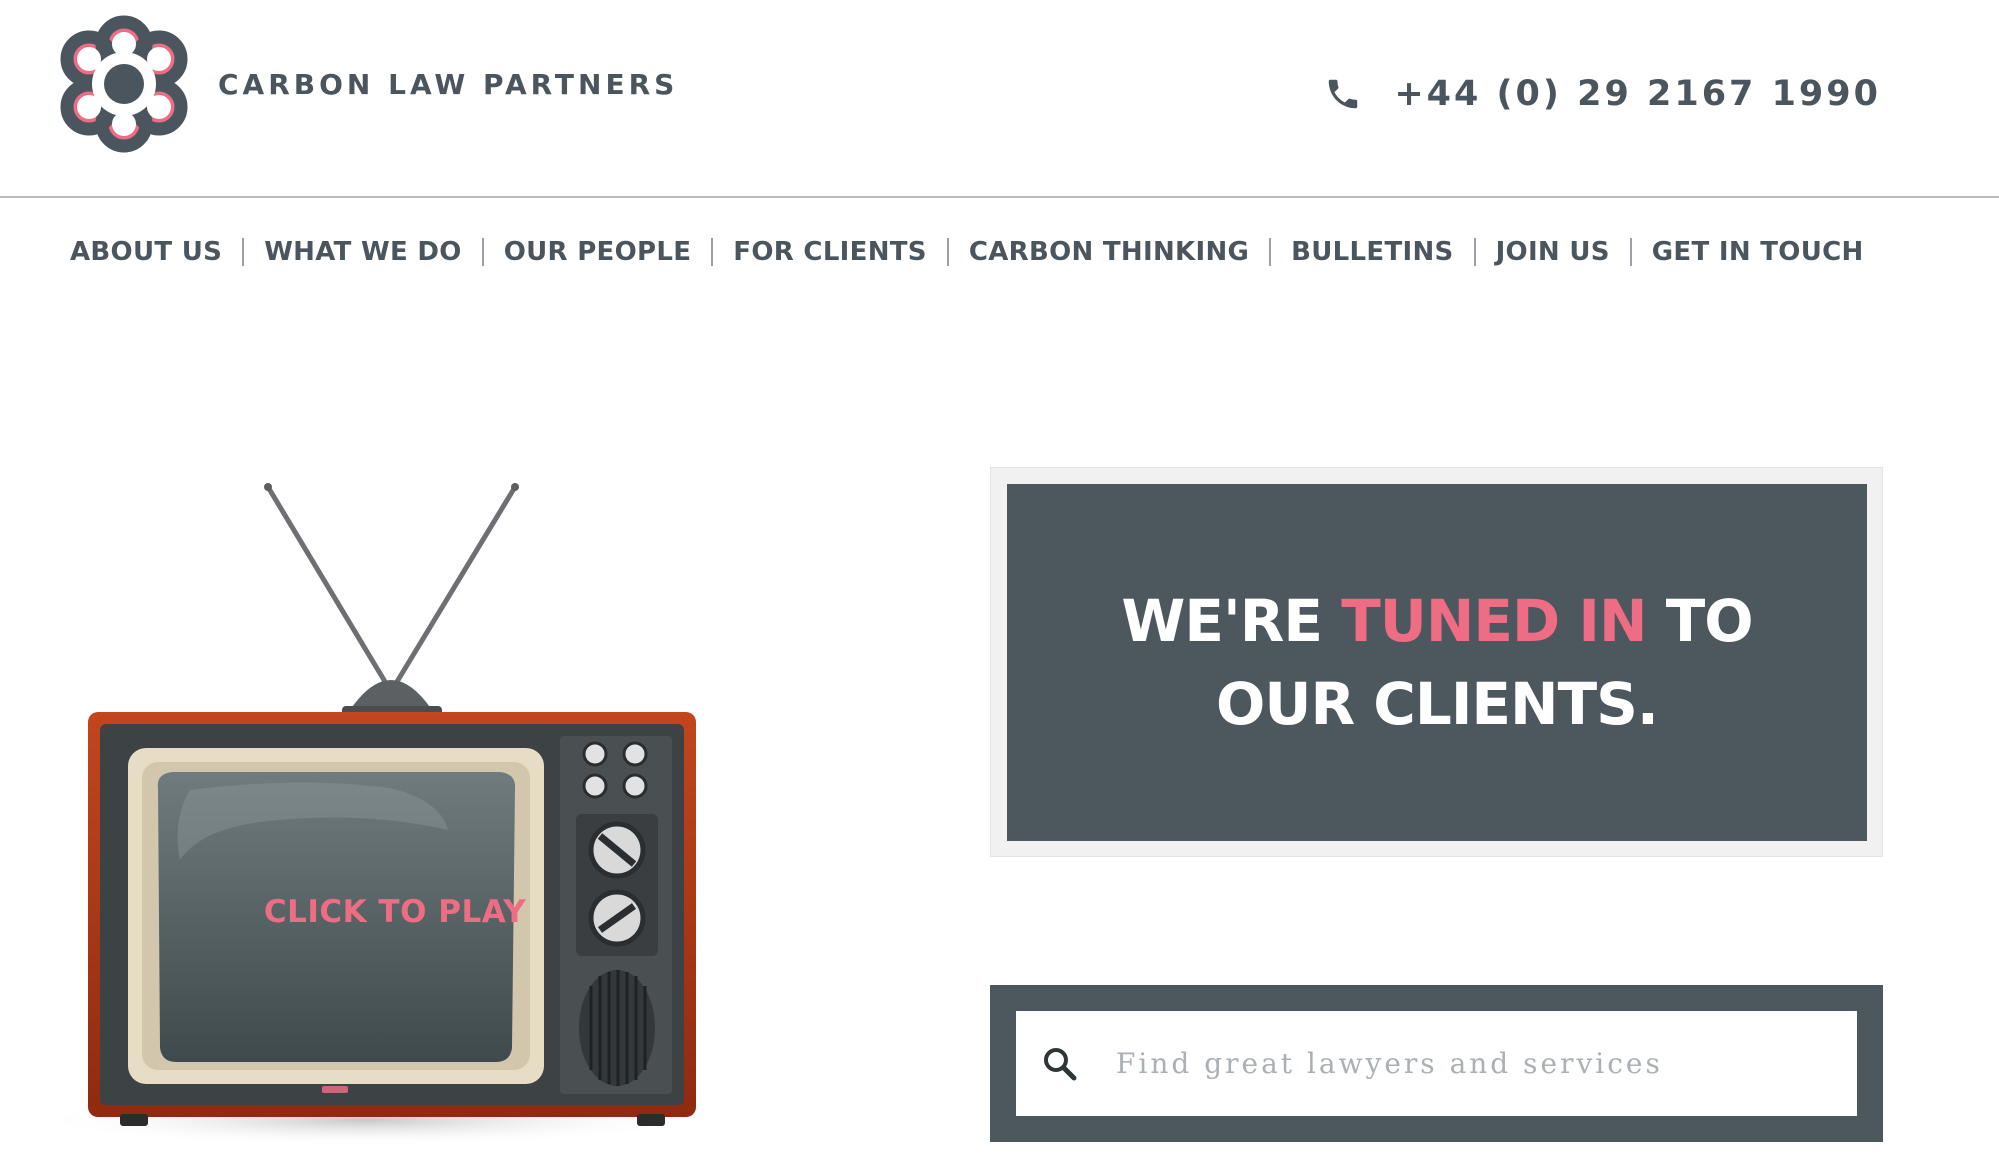 This screenshot has width=1999, height=1173. What do you see at coordinates (1485, 1063) in the screenshot?
I see `search-input` at bounding box center [1485, 1063].